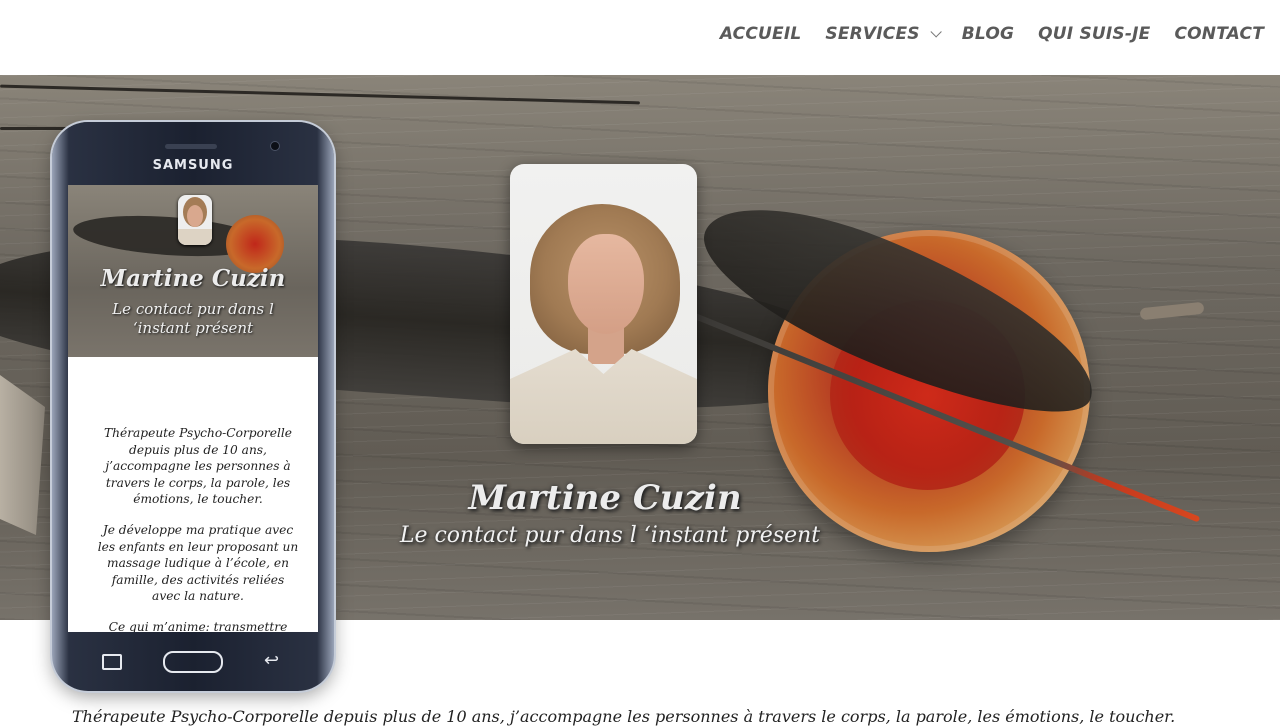  I want to click on nav-accueil: ACCUEIL, so click(761, 34).